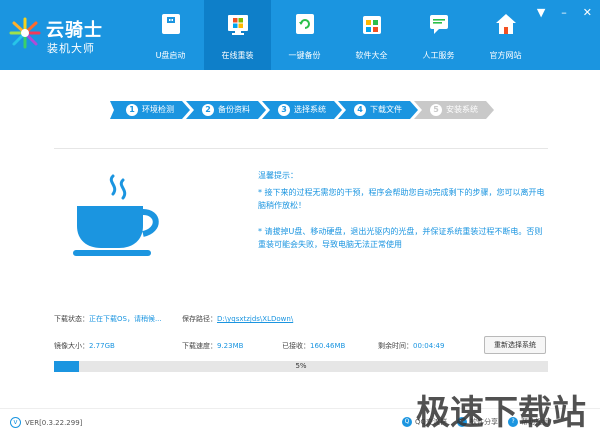  I want to click on minimize-button: –, so click(564, 12).